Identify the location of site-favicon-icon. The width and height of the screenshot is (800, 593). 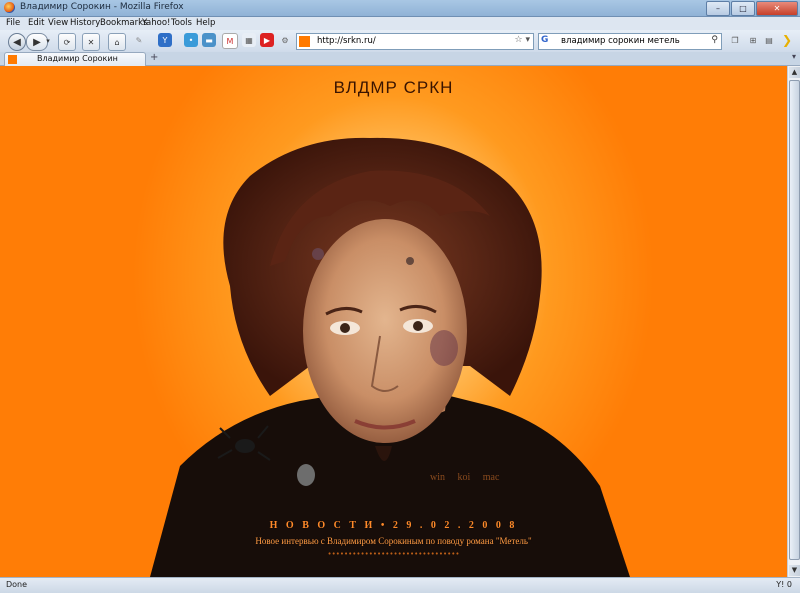
(304, 41).